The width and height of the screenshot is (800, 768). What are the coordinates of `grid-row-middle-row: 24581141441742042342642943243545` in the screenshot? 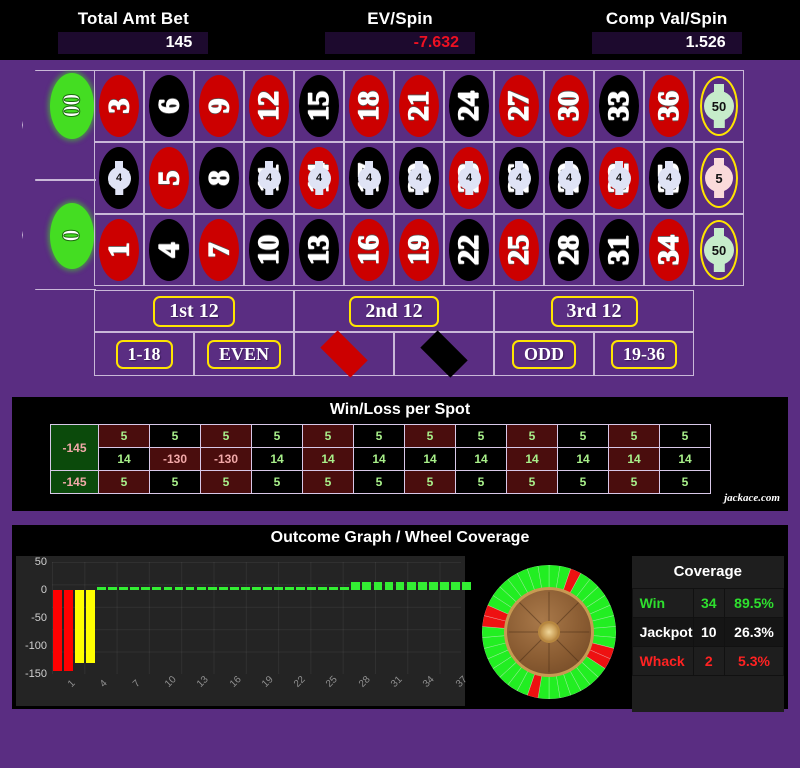 It's located at (419, 178).